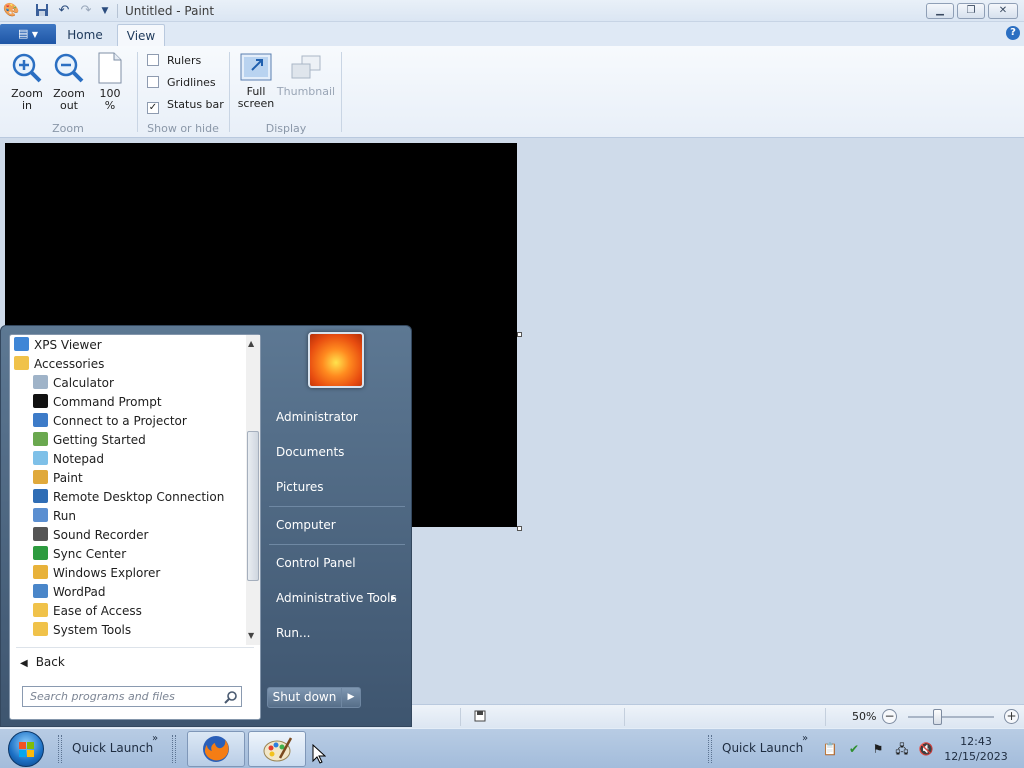 This screenshot has width=1024, height=768. I want to click on start-menu-item: Pictures, so click(338, 487).